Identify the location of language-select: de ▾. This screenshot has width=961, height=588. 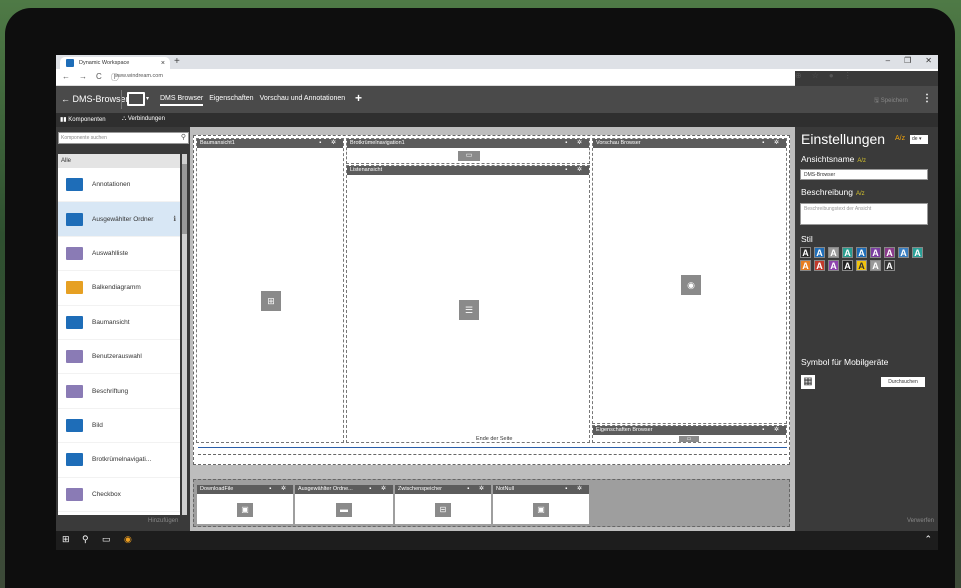
(919, 139).